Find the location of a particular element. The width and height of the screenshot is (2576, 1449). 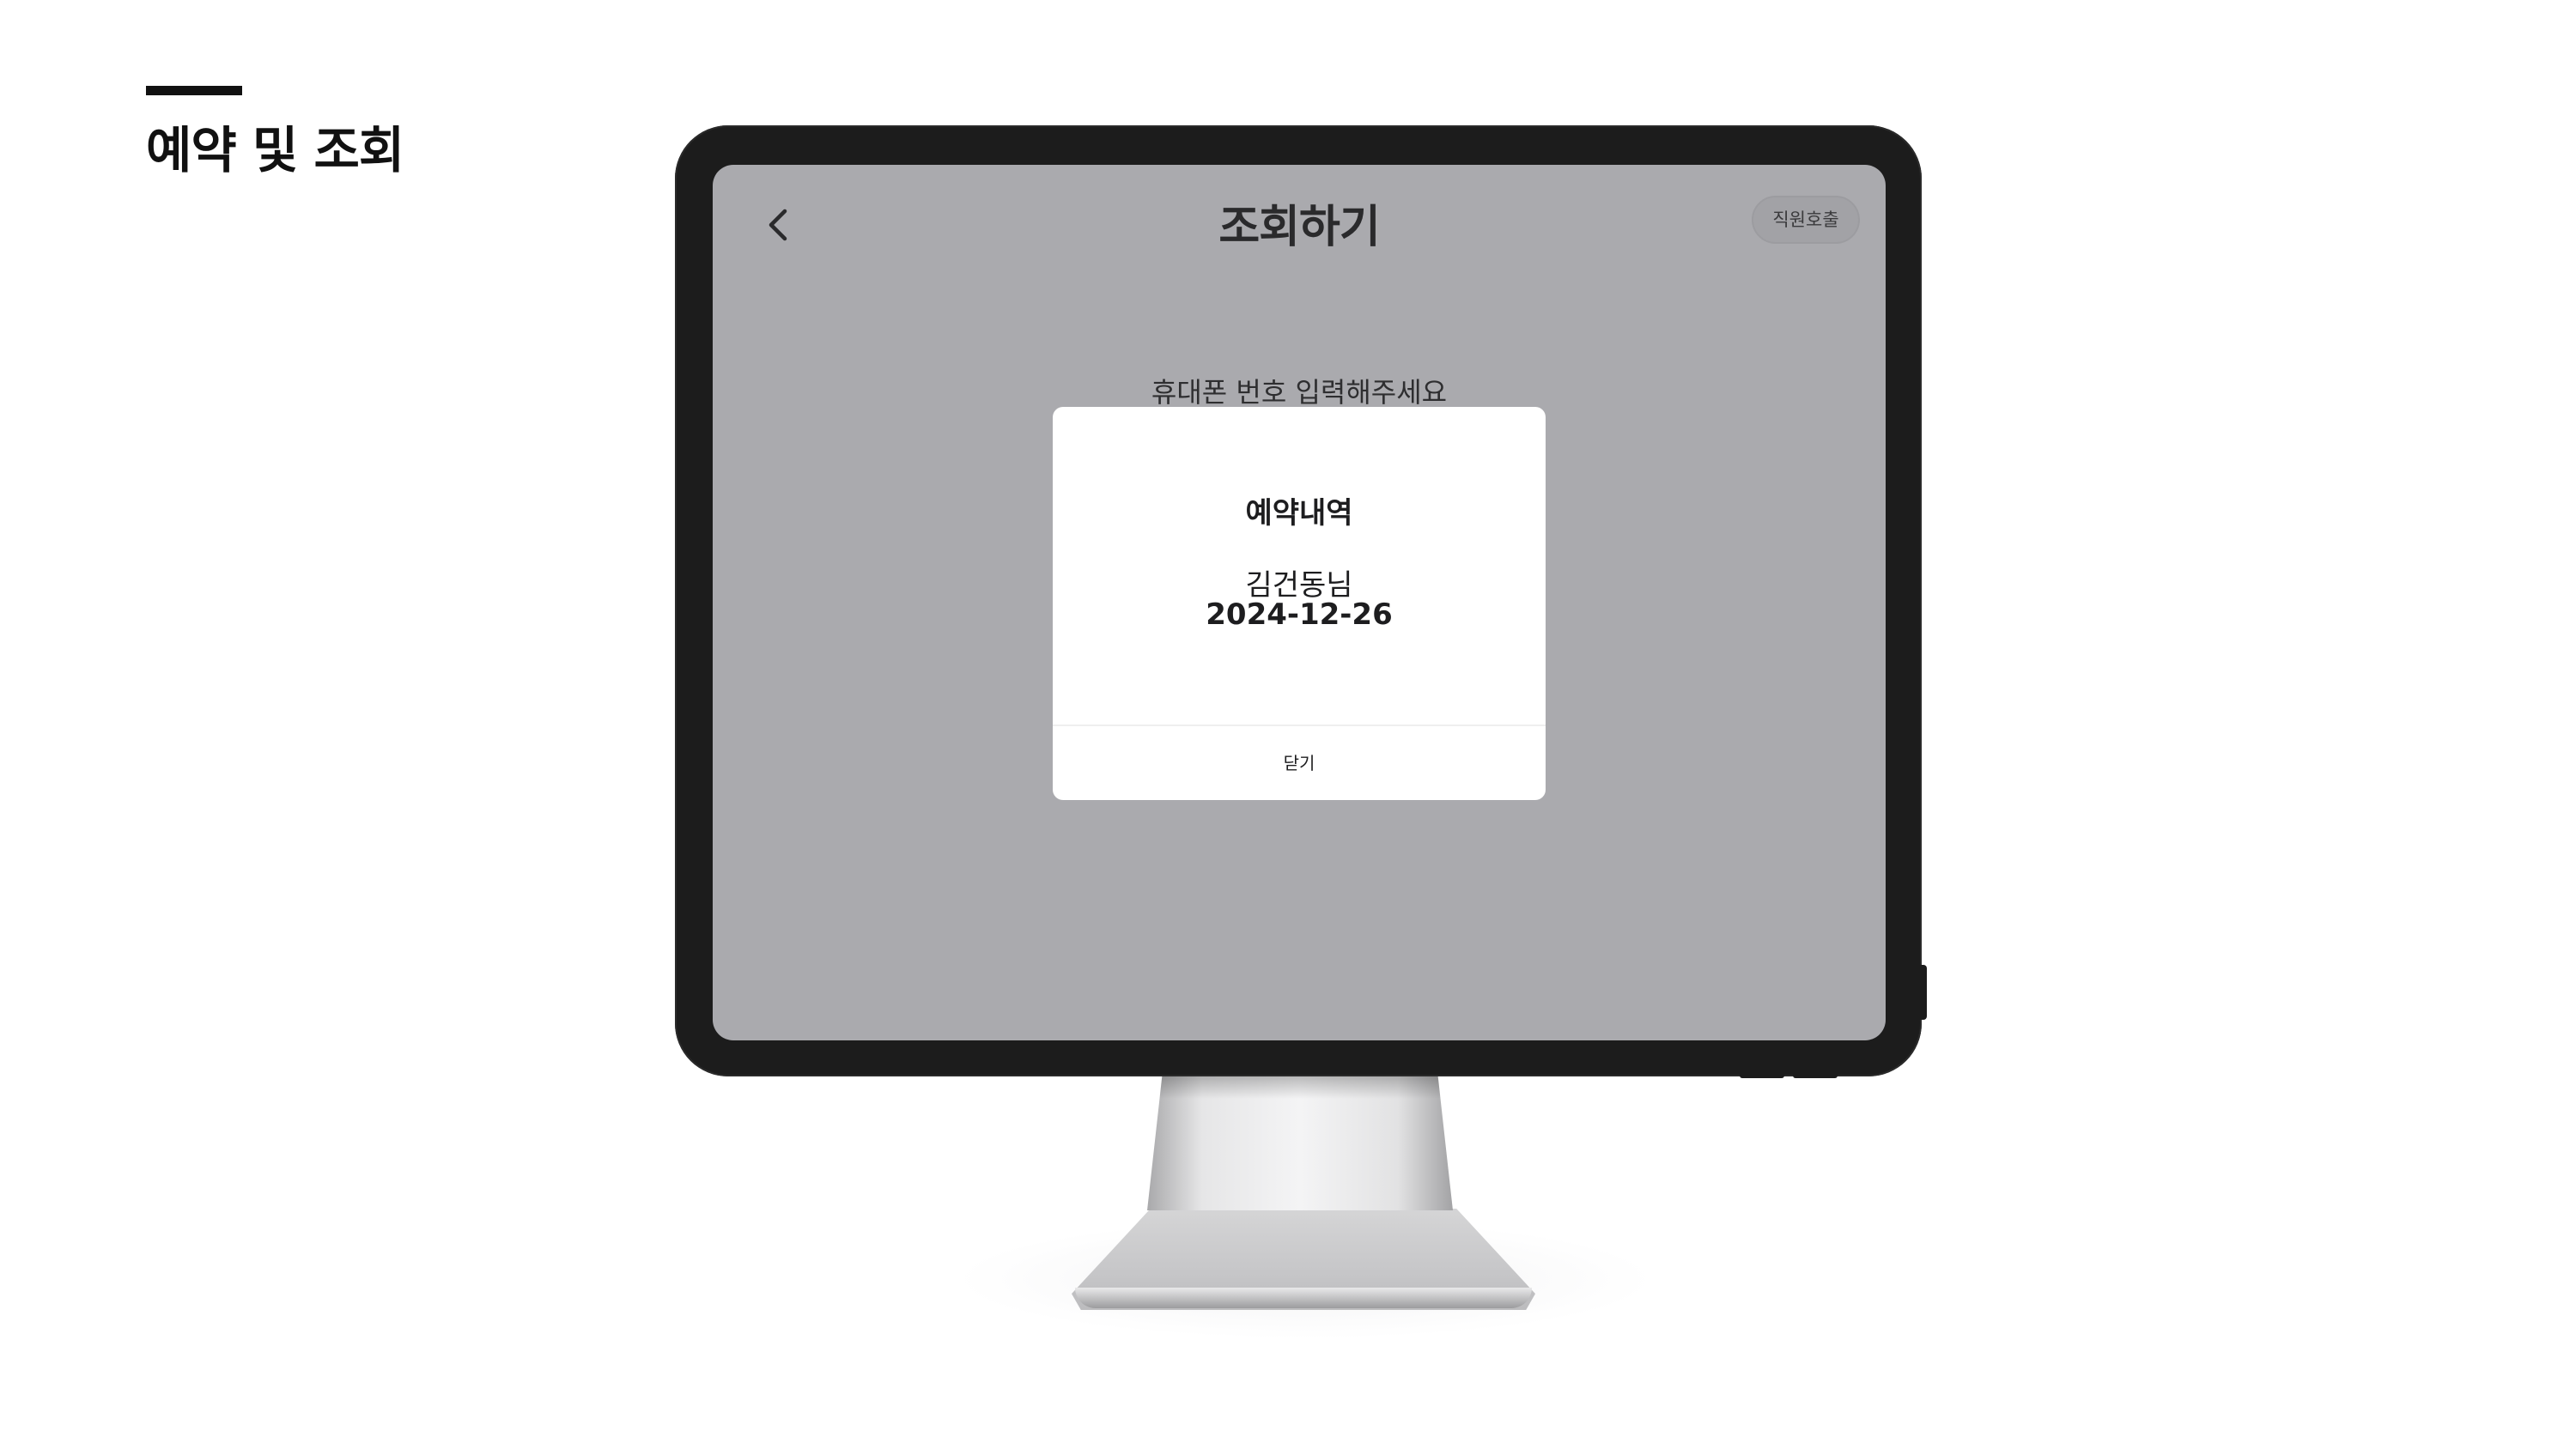

monitor-stand-base-edge is located at coordinates (1303, 1298).